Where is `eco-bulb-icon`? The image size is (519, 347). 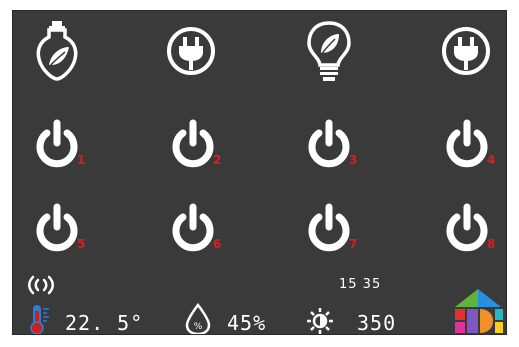
eco-bulb-icon is located at coordinates (57, 51).